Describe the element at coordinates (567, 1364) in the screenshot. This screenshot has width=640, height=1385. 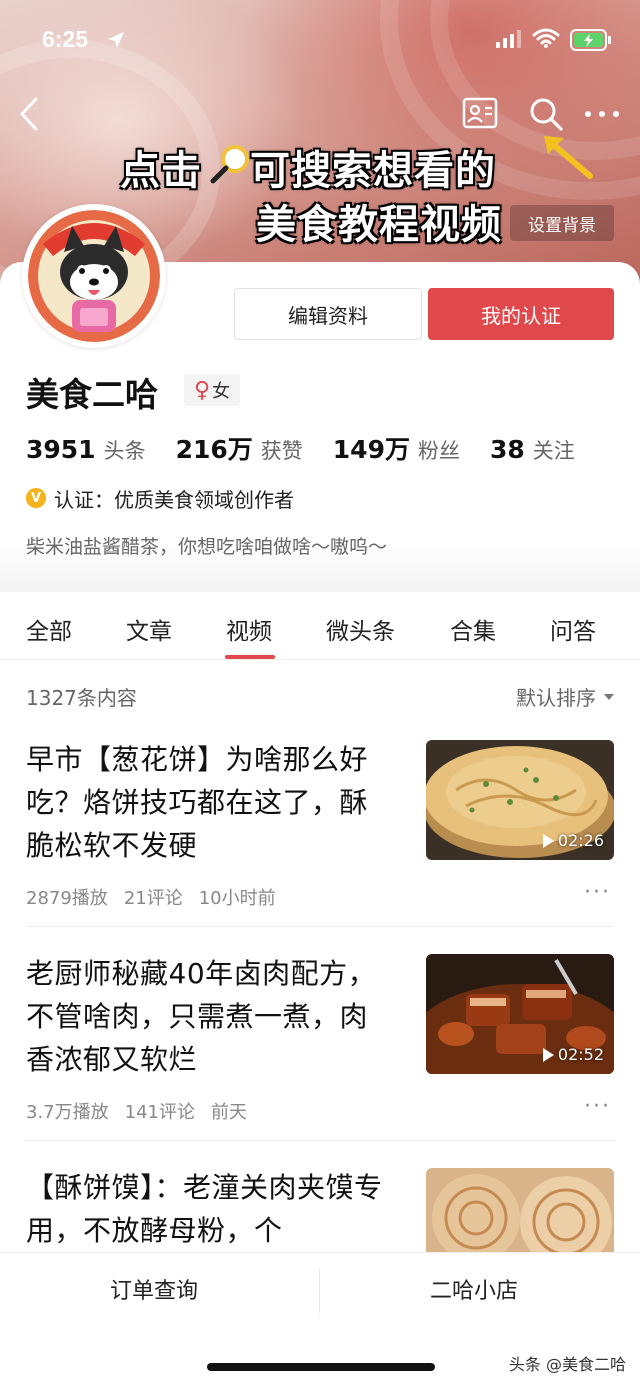
I see `watermark: 头条 @美食二哈` at that location.